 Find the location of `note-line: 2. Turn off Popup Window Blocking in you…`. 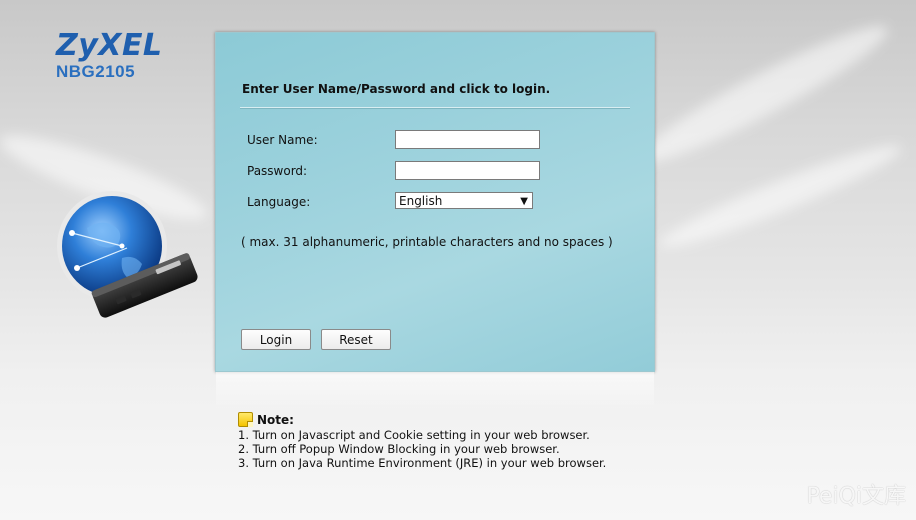

note-line: 2. Turn off Popup Window Blocking in you… is located at coordinates (399, 449).